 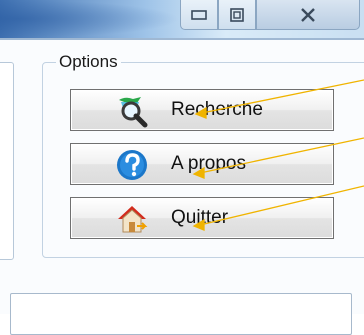 I want to click on left-panel, so click(x=7, y=161).